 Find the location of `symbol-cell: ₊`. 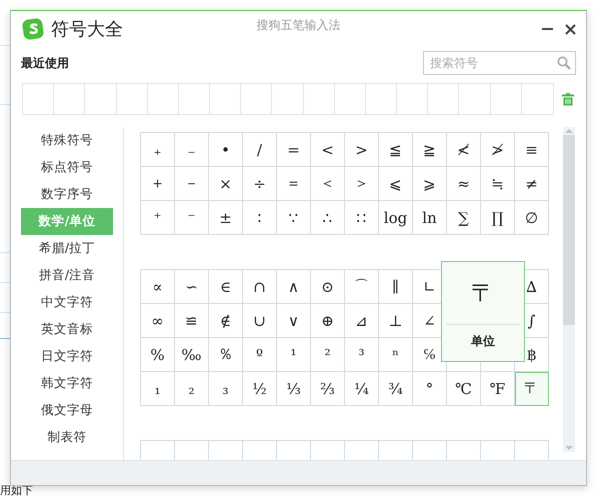

symbol-cell: ₊ is located at coordinates (158, 150).